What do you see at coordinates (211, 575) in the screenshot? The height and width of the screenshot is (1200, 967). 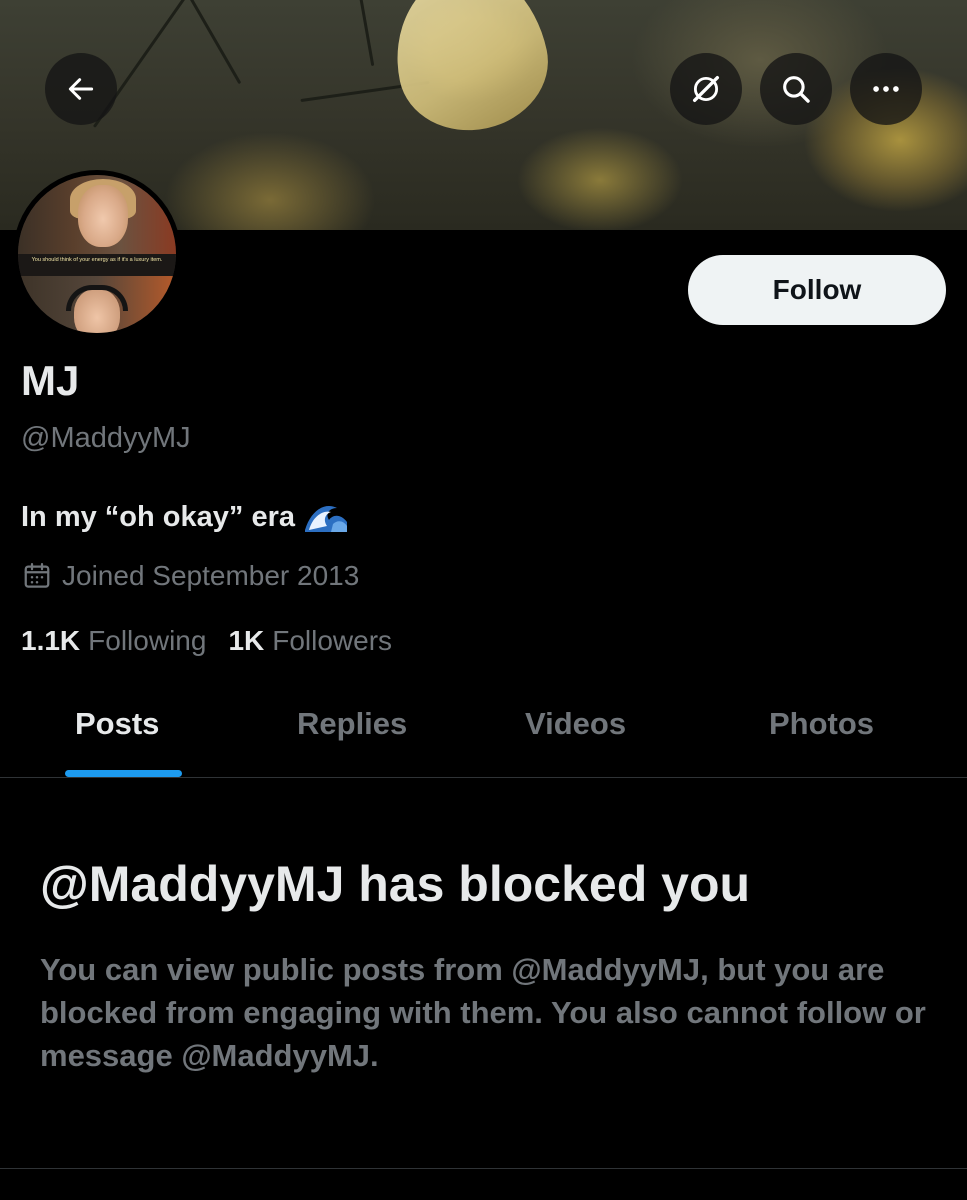 I see `joined-text: Joined September 2013` at bounding box center [211, 575].